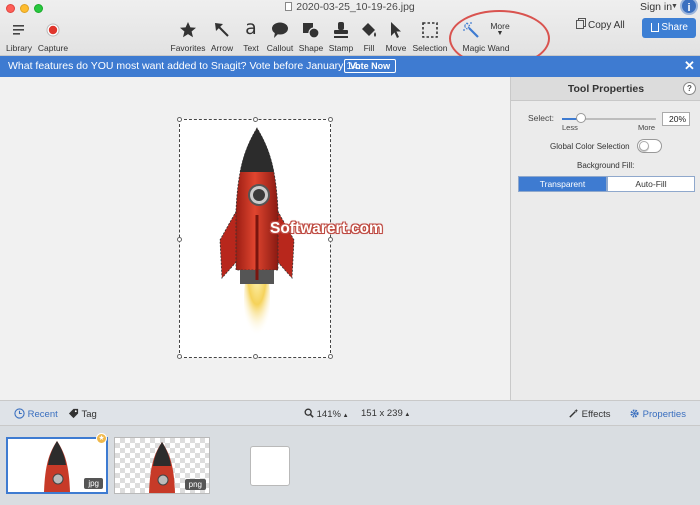  I want to click on properties-button: Properties, so click(657, 414).